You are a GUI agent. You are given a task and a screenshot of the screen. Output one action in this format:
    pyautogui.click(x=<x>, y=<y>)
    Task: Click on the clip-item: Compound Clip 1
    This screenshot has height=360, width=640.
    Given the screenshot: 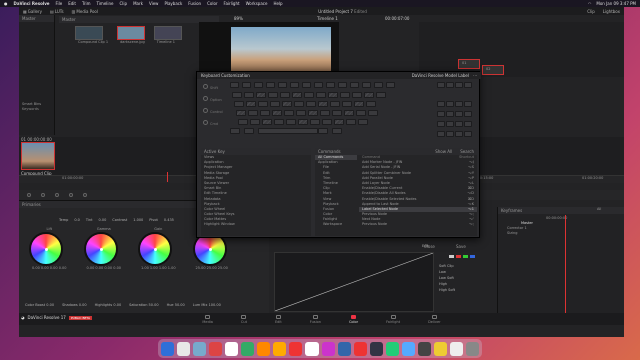 What is the action you would take?
    pyautogui.click(x=93, y=35)
    